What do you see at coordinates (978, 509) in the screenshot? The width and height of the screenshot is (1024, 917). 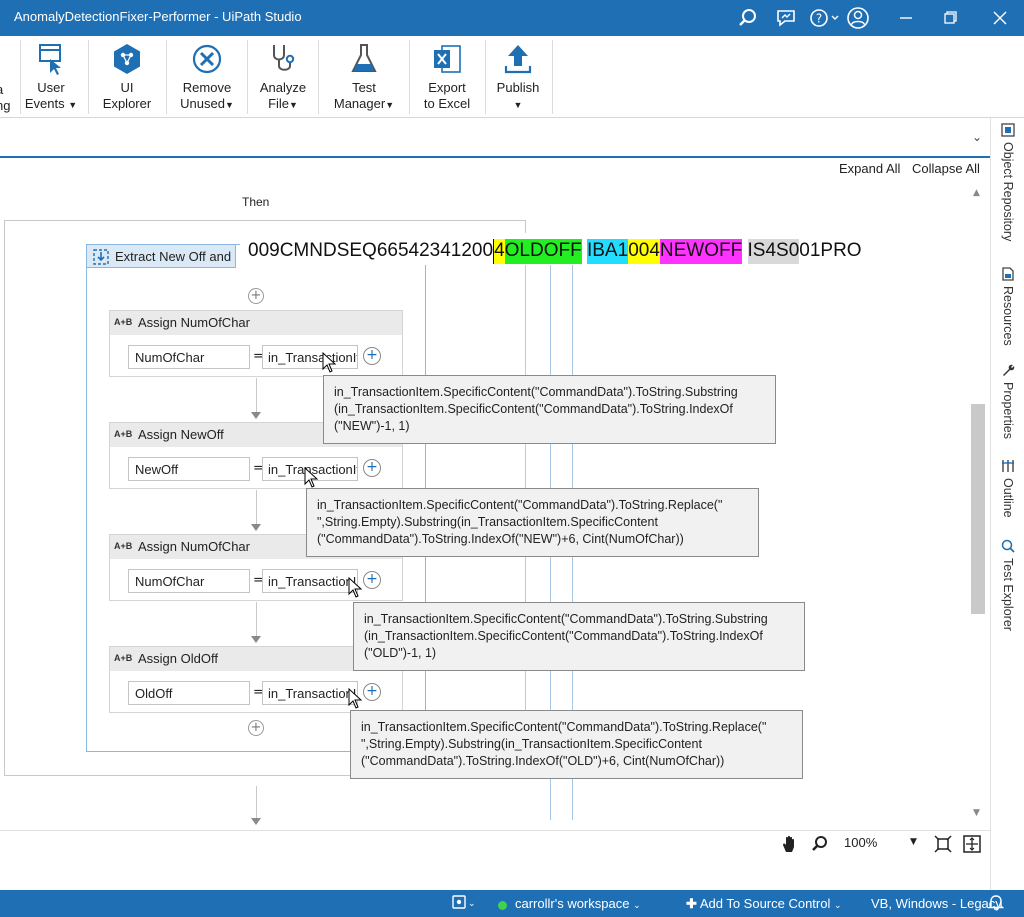 I see `scrollbar-thumb` at bounding box center [978, 509].